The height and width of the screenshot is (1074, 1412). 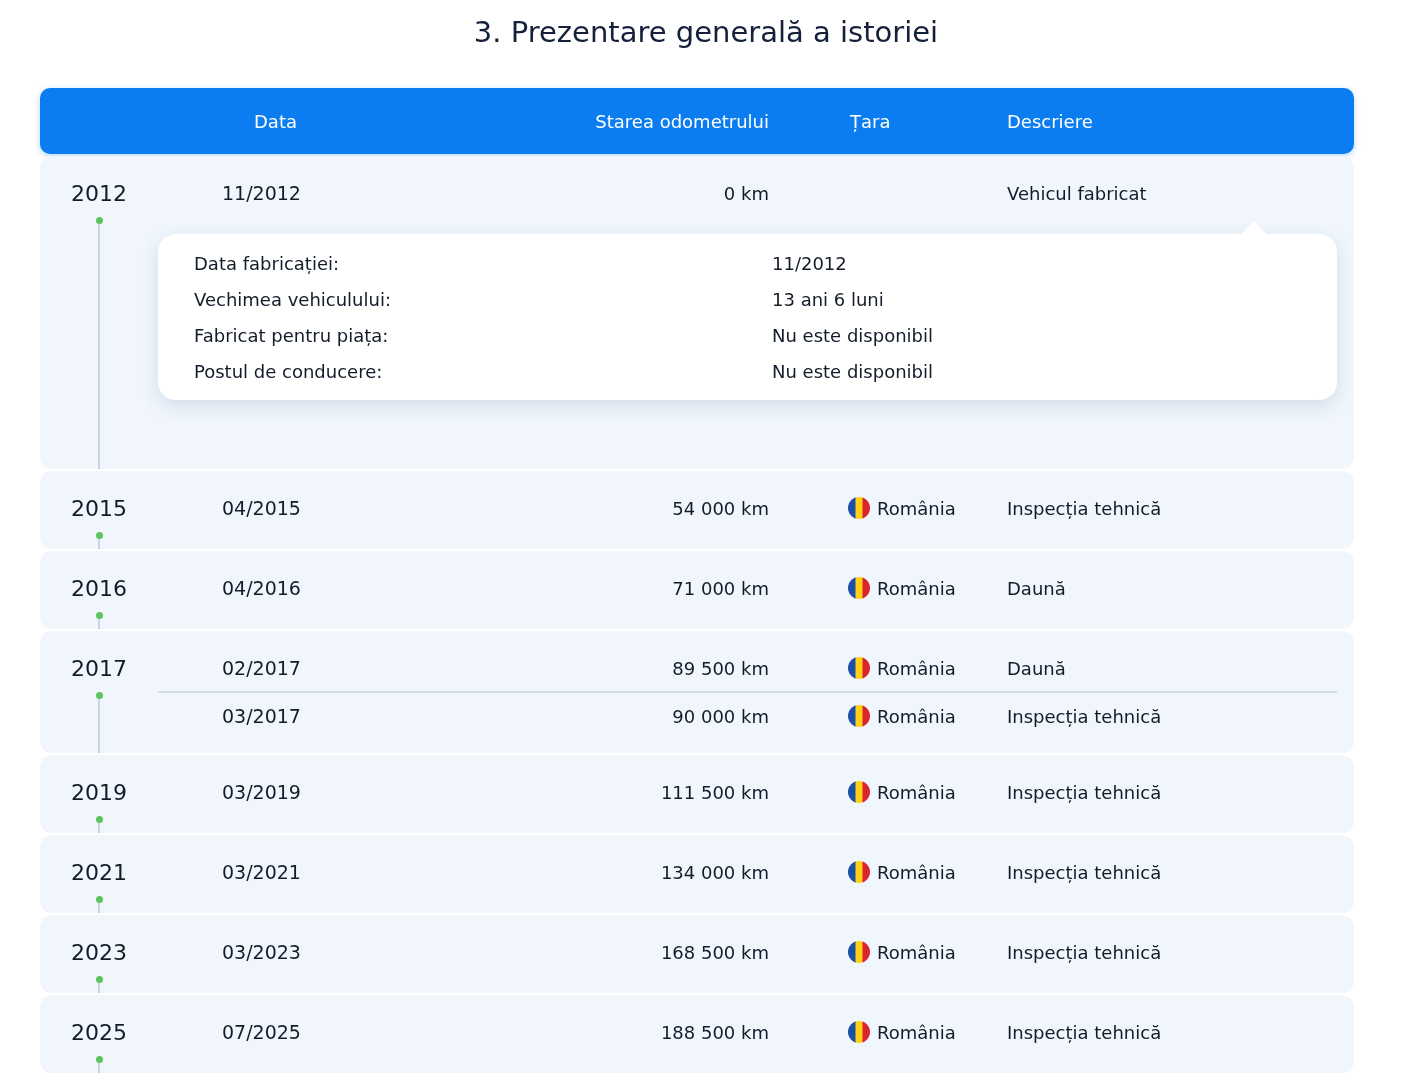 What do you see at coordinates (262, 792) in the screenshot?
I see `date-cell-text: 03/2019` at bounding box center [262, 792].